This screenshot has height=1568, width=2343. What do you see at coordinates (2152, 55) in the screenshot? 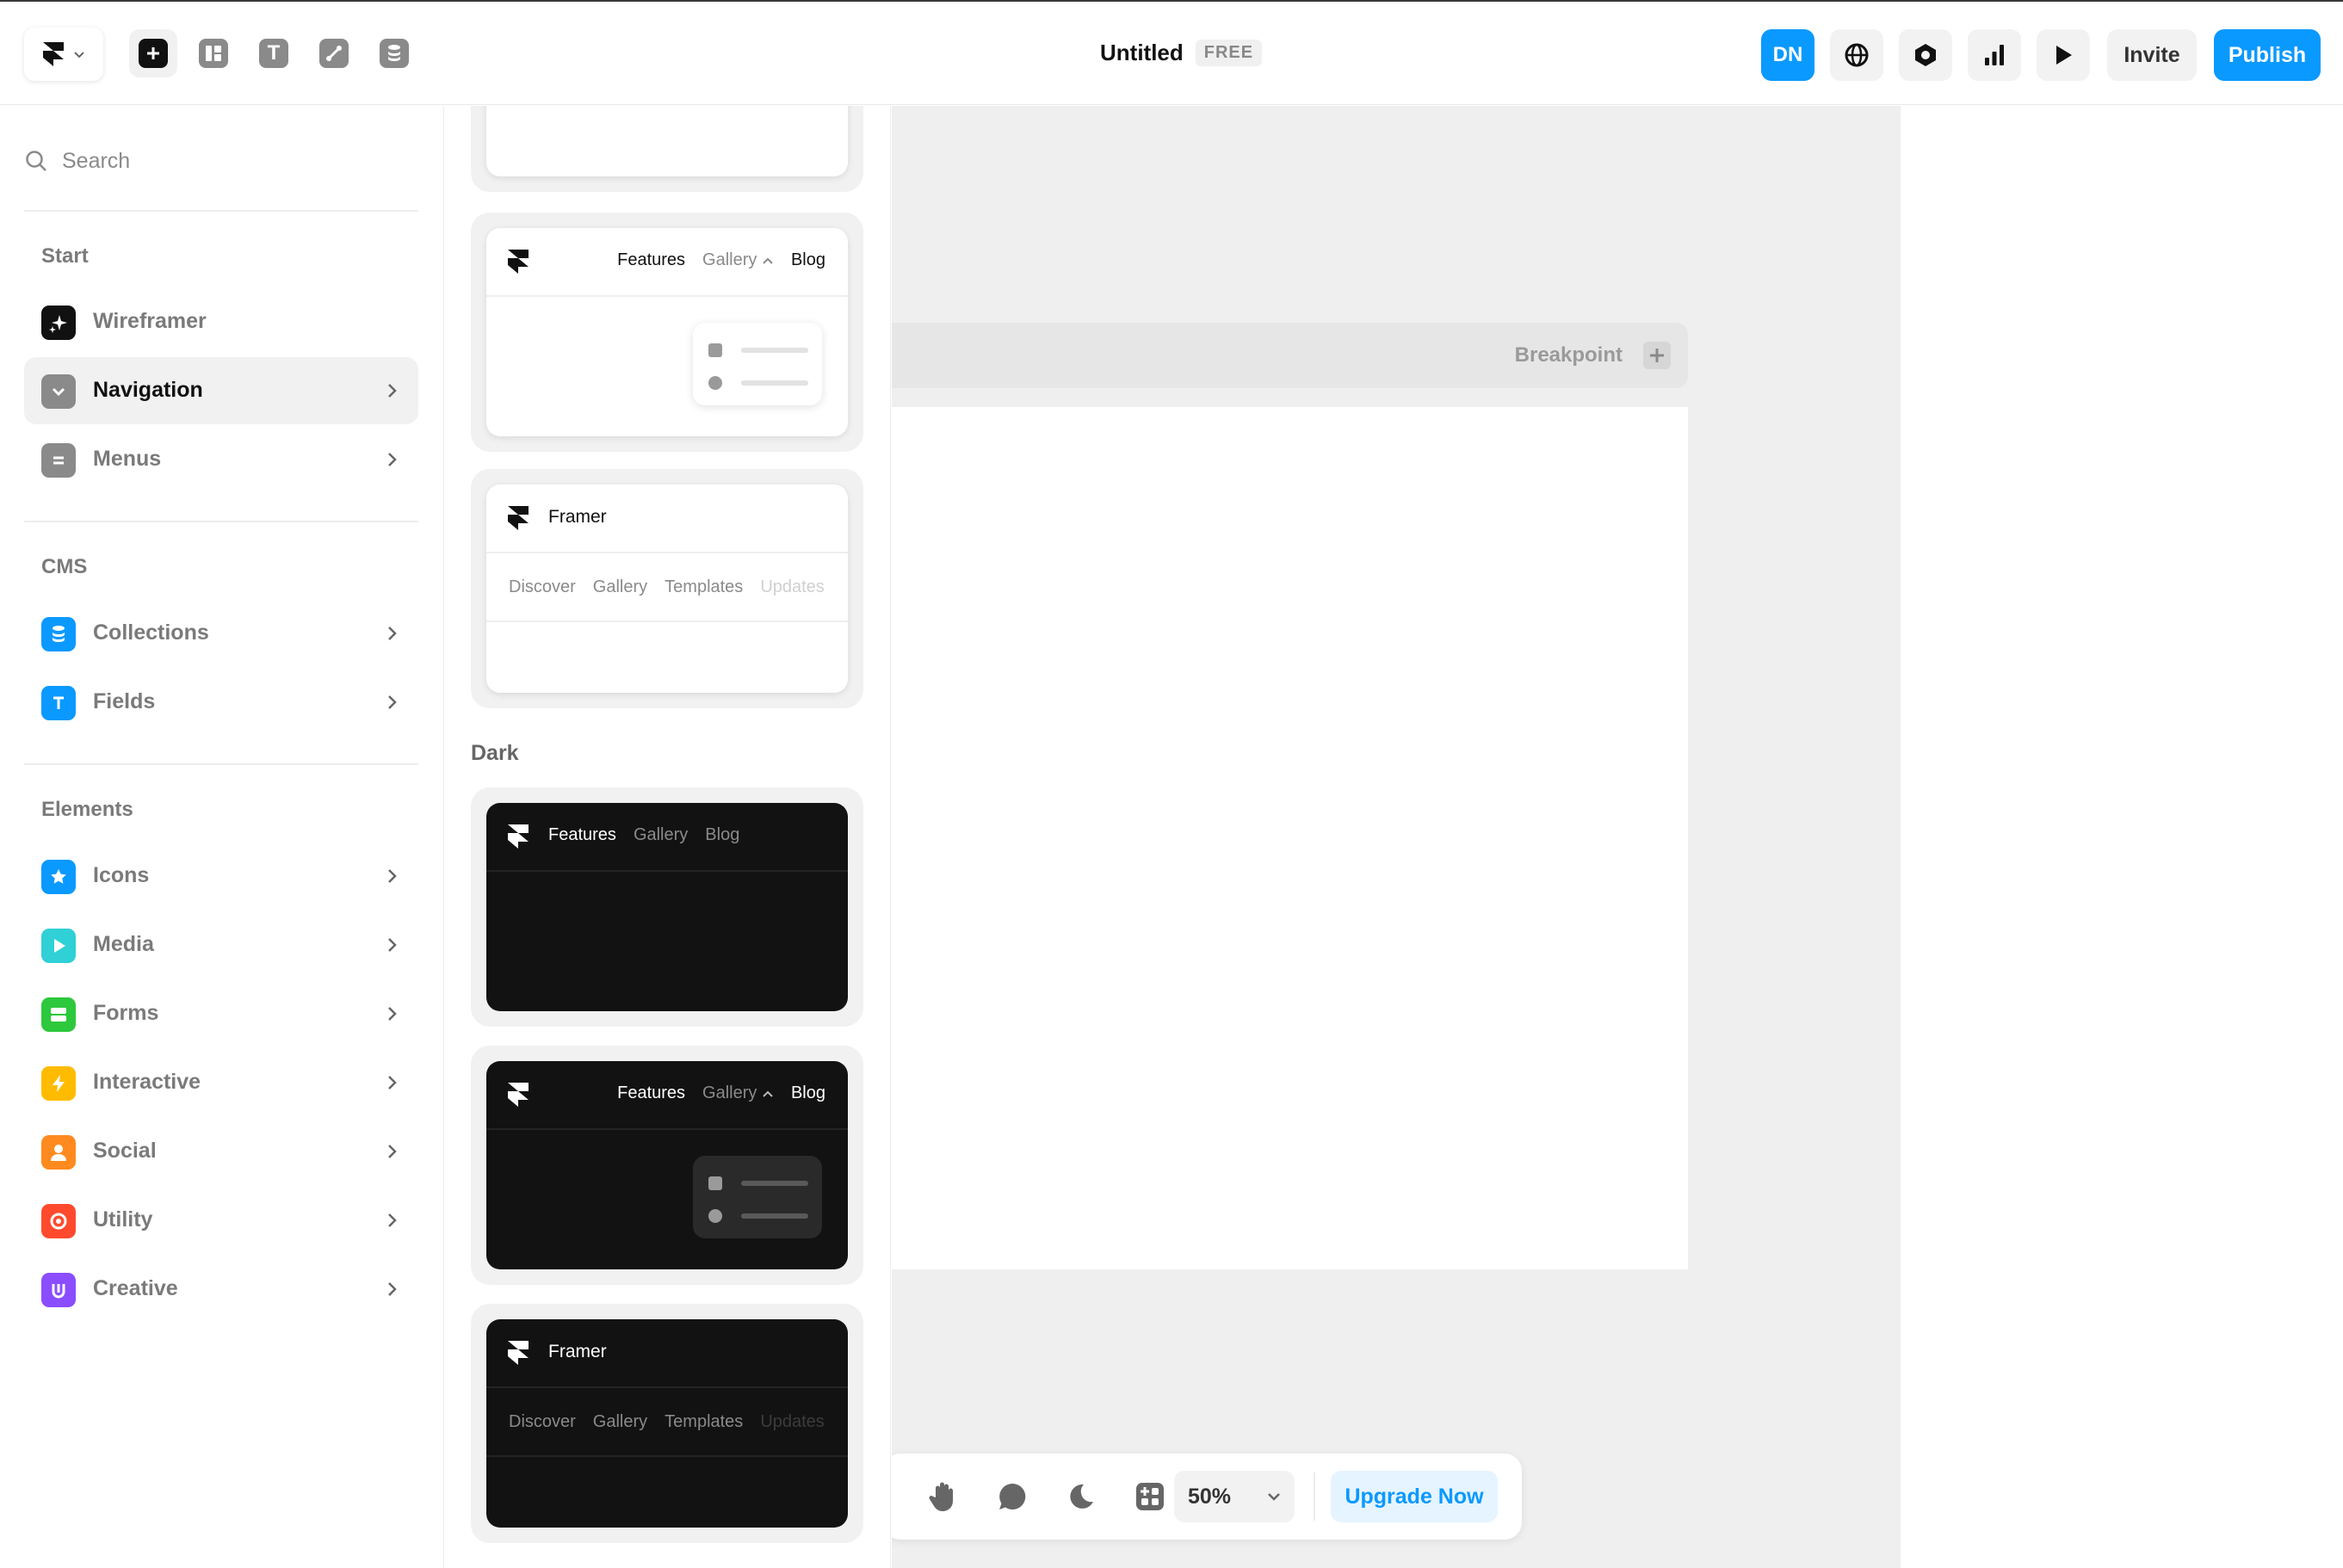
I see `invite-button: Invite` at bounding box center [2152, 55].